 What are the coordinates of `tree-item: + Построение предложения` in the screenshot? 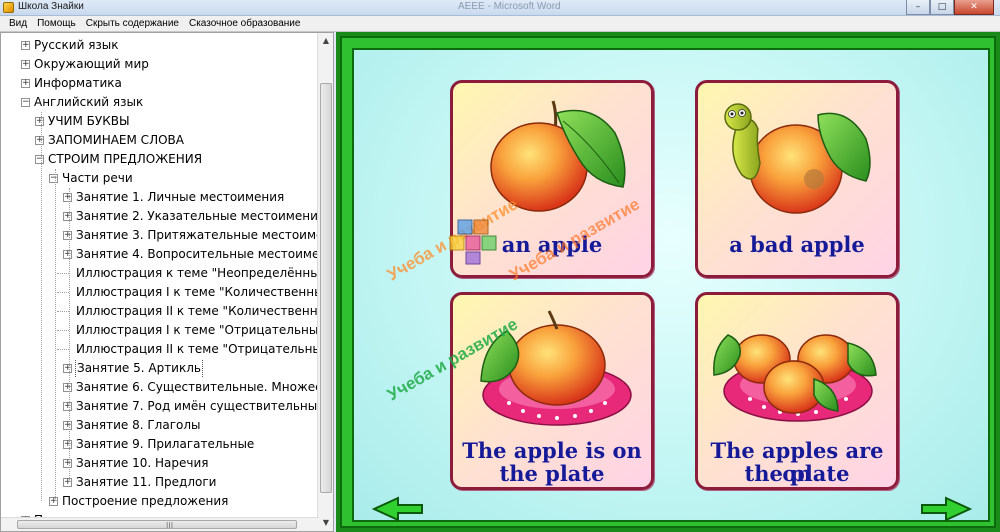 It's located at (160, 501).